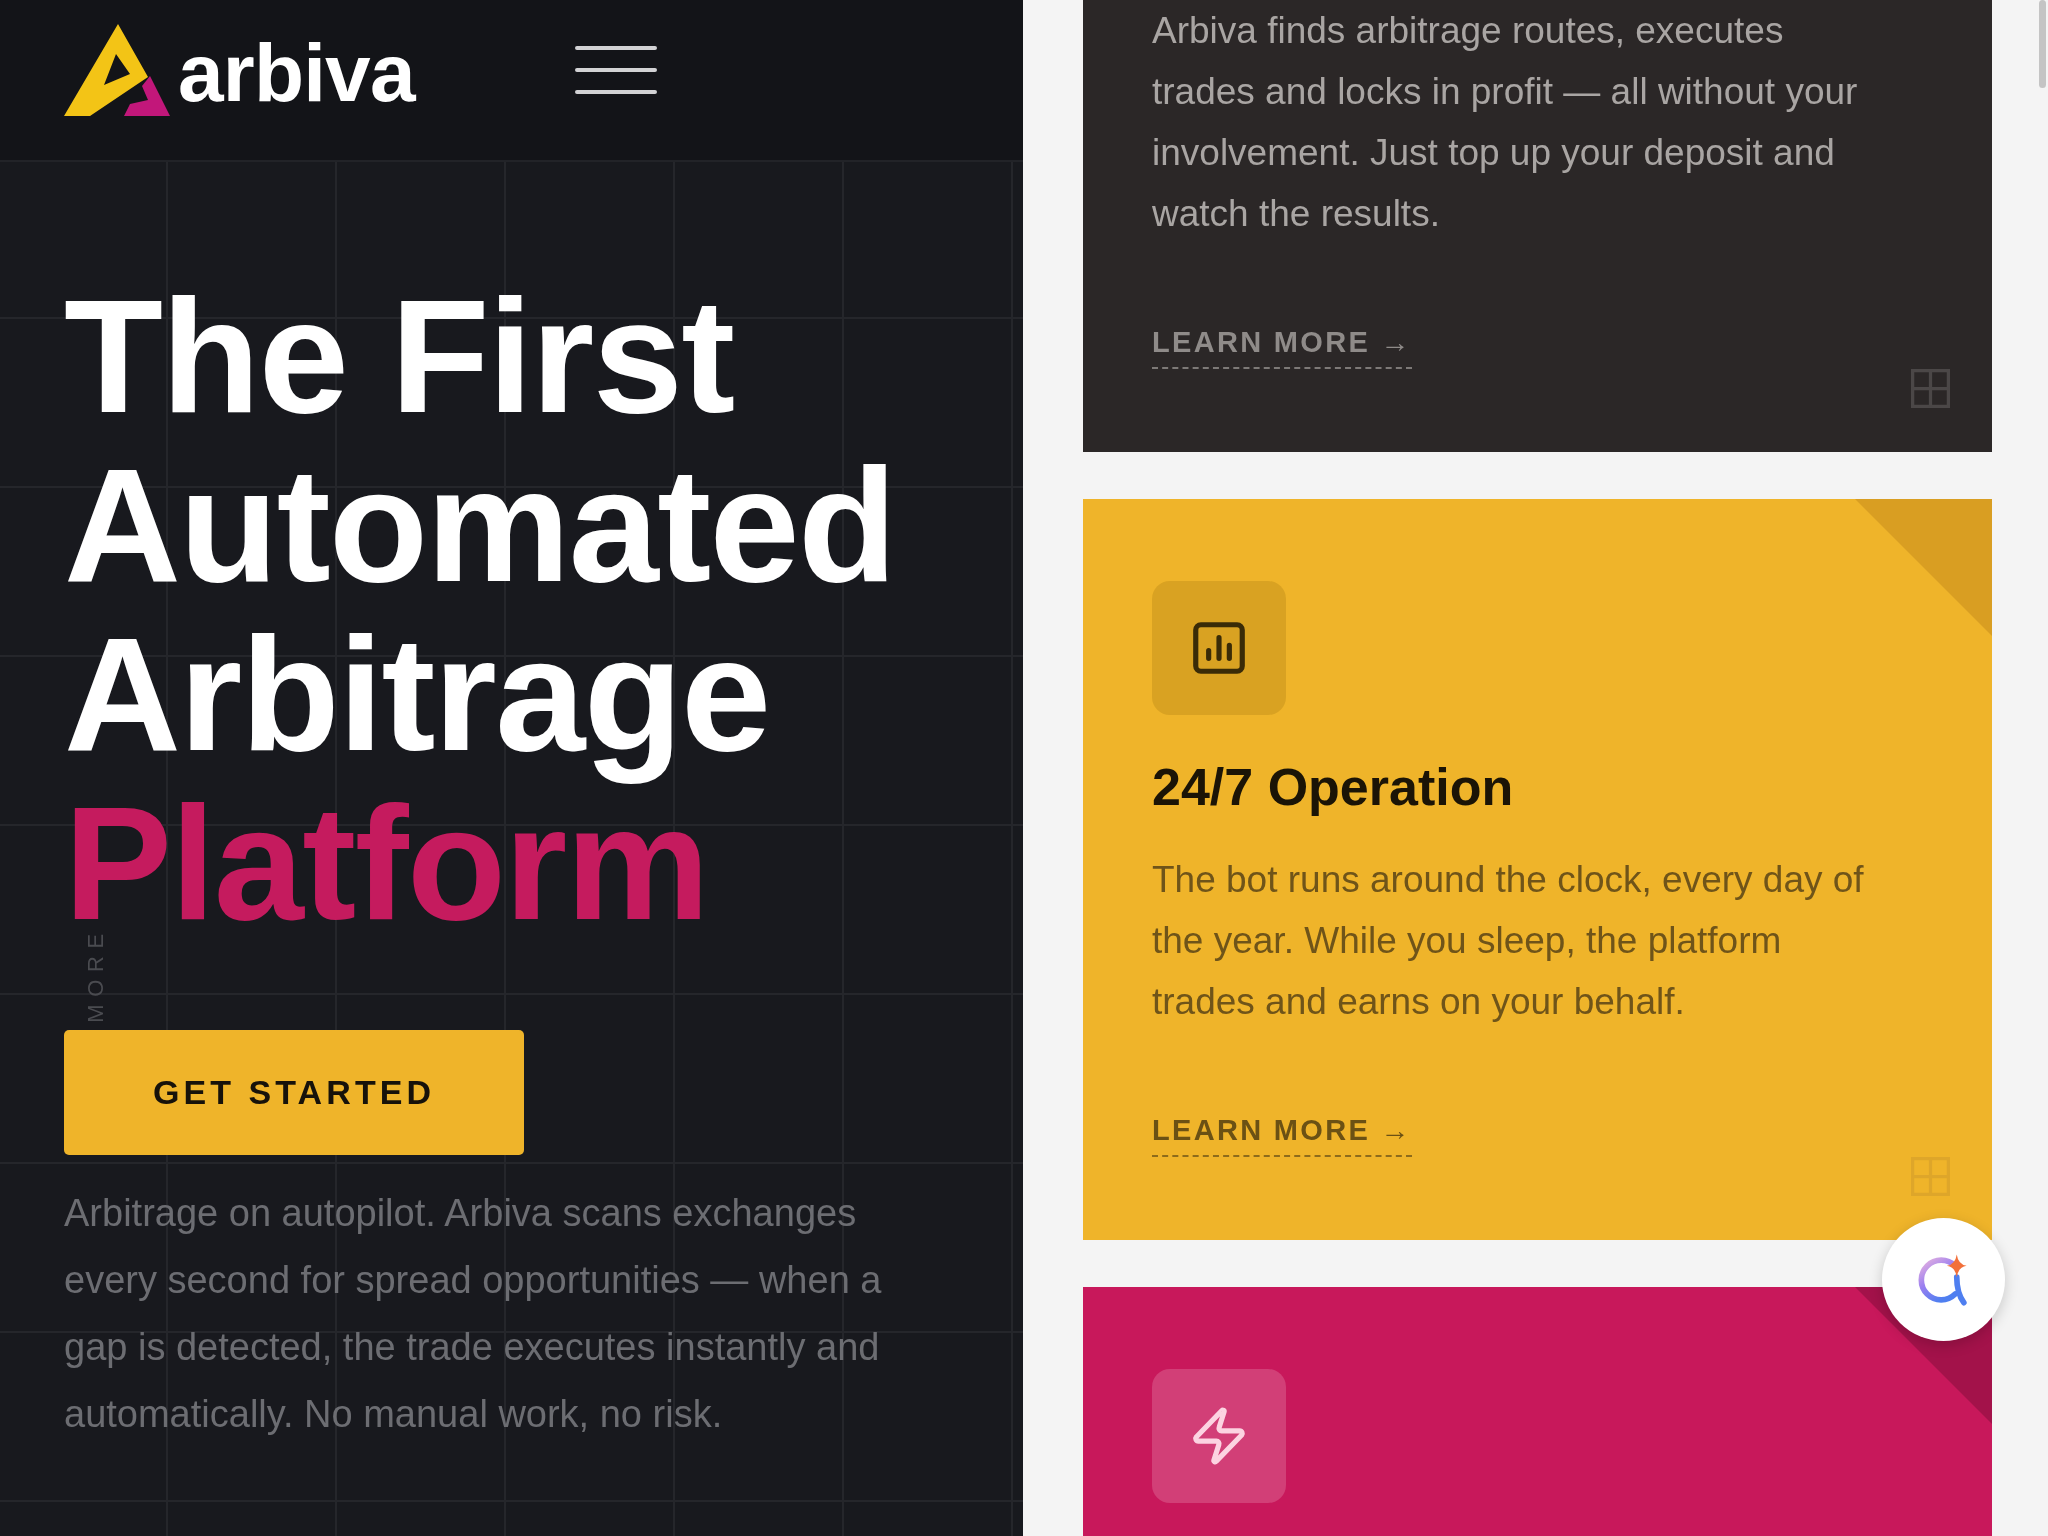  What do you see at coordinates (239, 70) in the screenshot?
I see `logo-link: arbiva` at bounding box center [239, 70].